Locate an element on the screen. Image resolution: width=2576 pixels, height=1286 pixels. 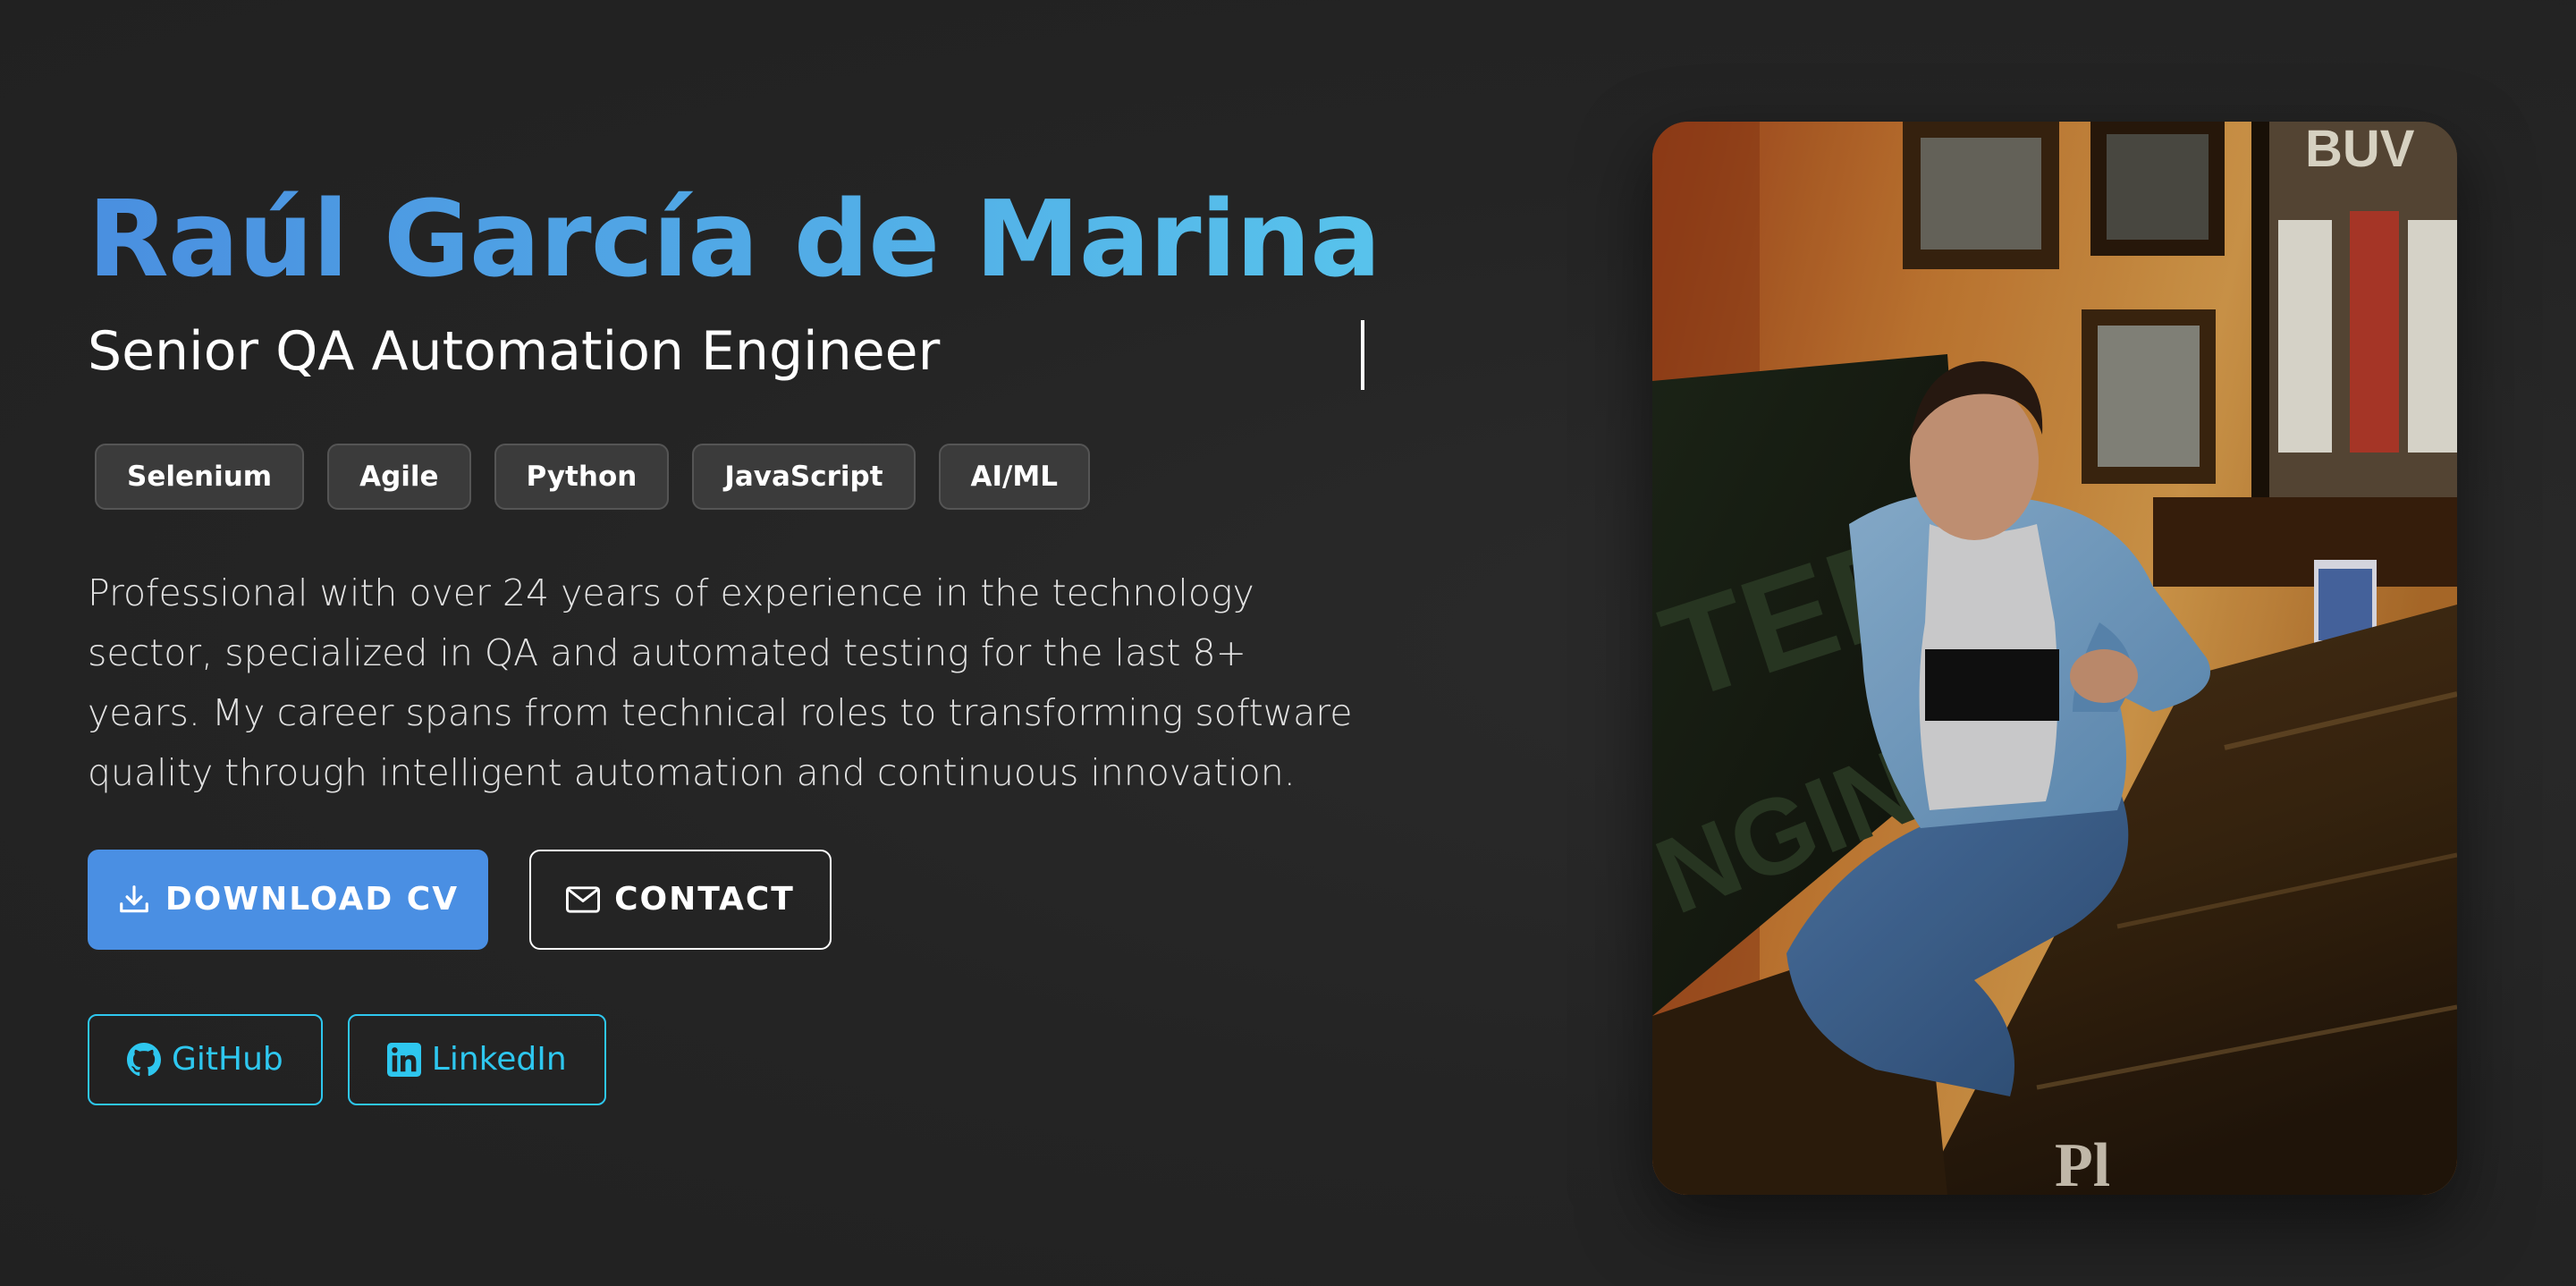
skill-tags: Selenium Agile Python JavaScript AI/ML is located at coordinates (753, 476).